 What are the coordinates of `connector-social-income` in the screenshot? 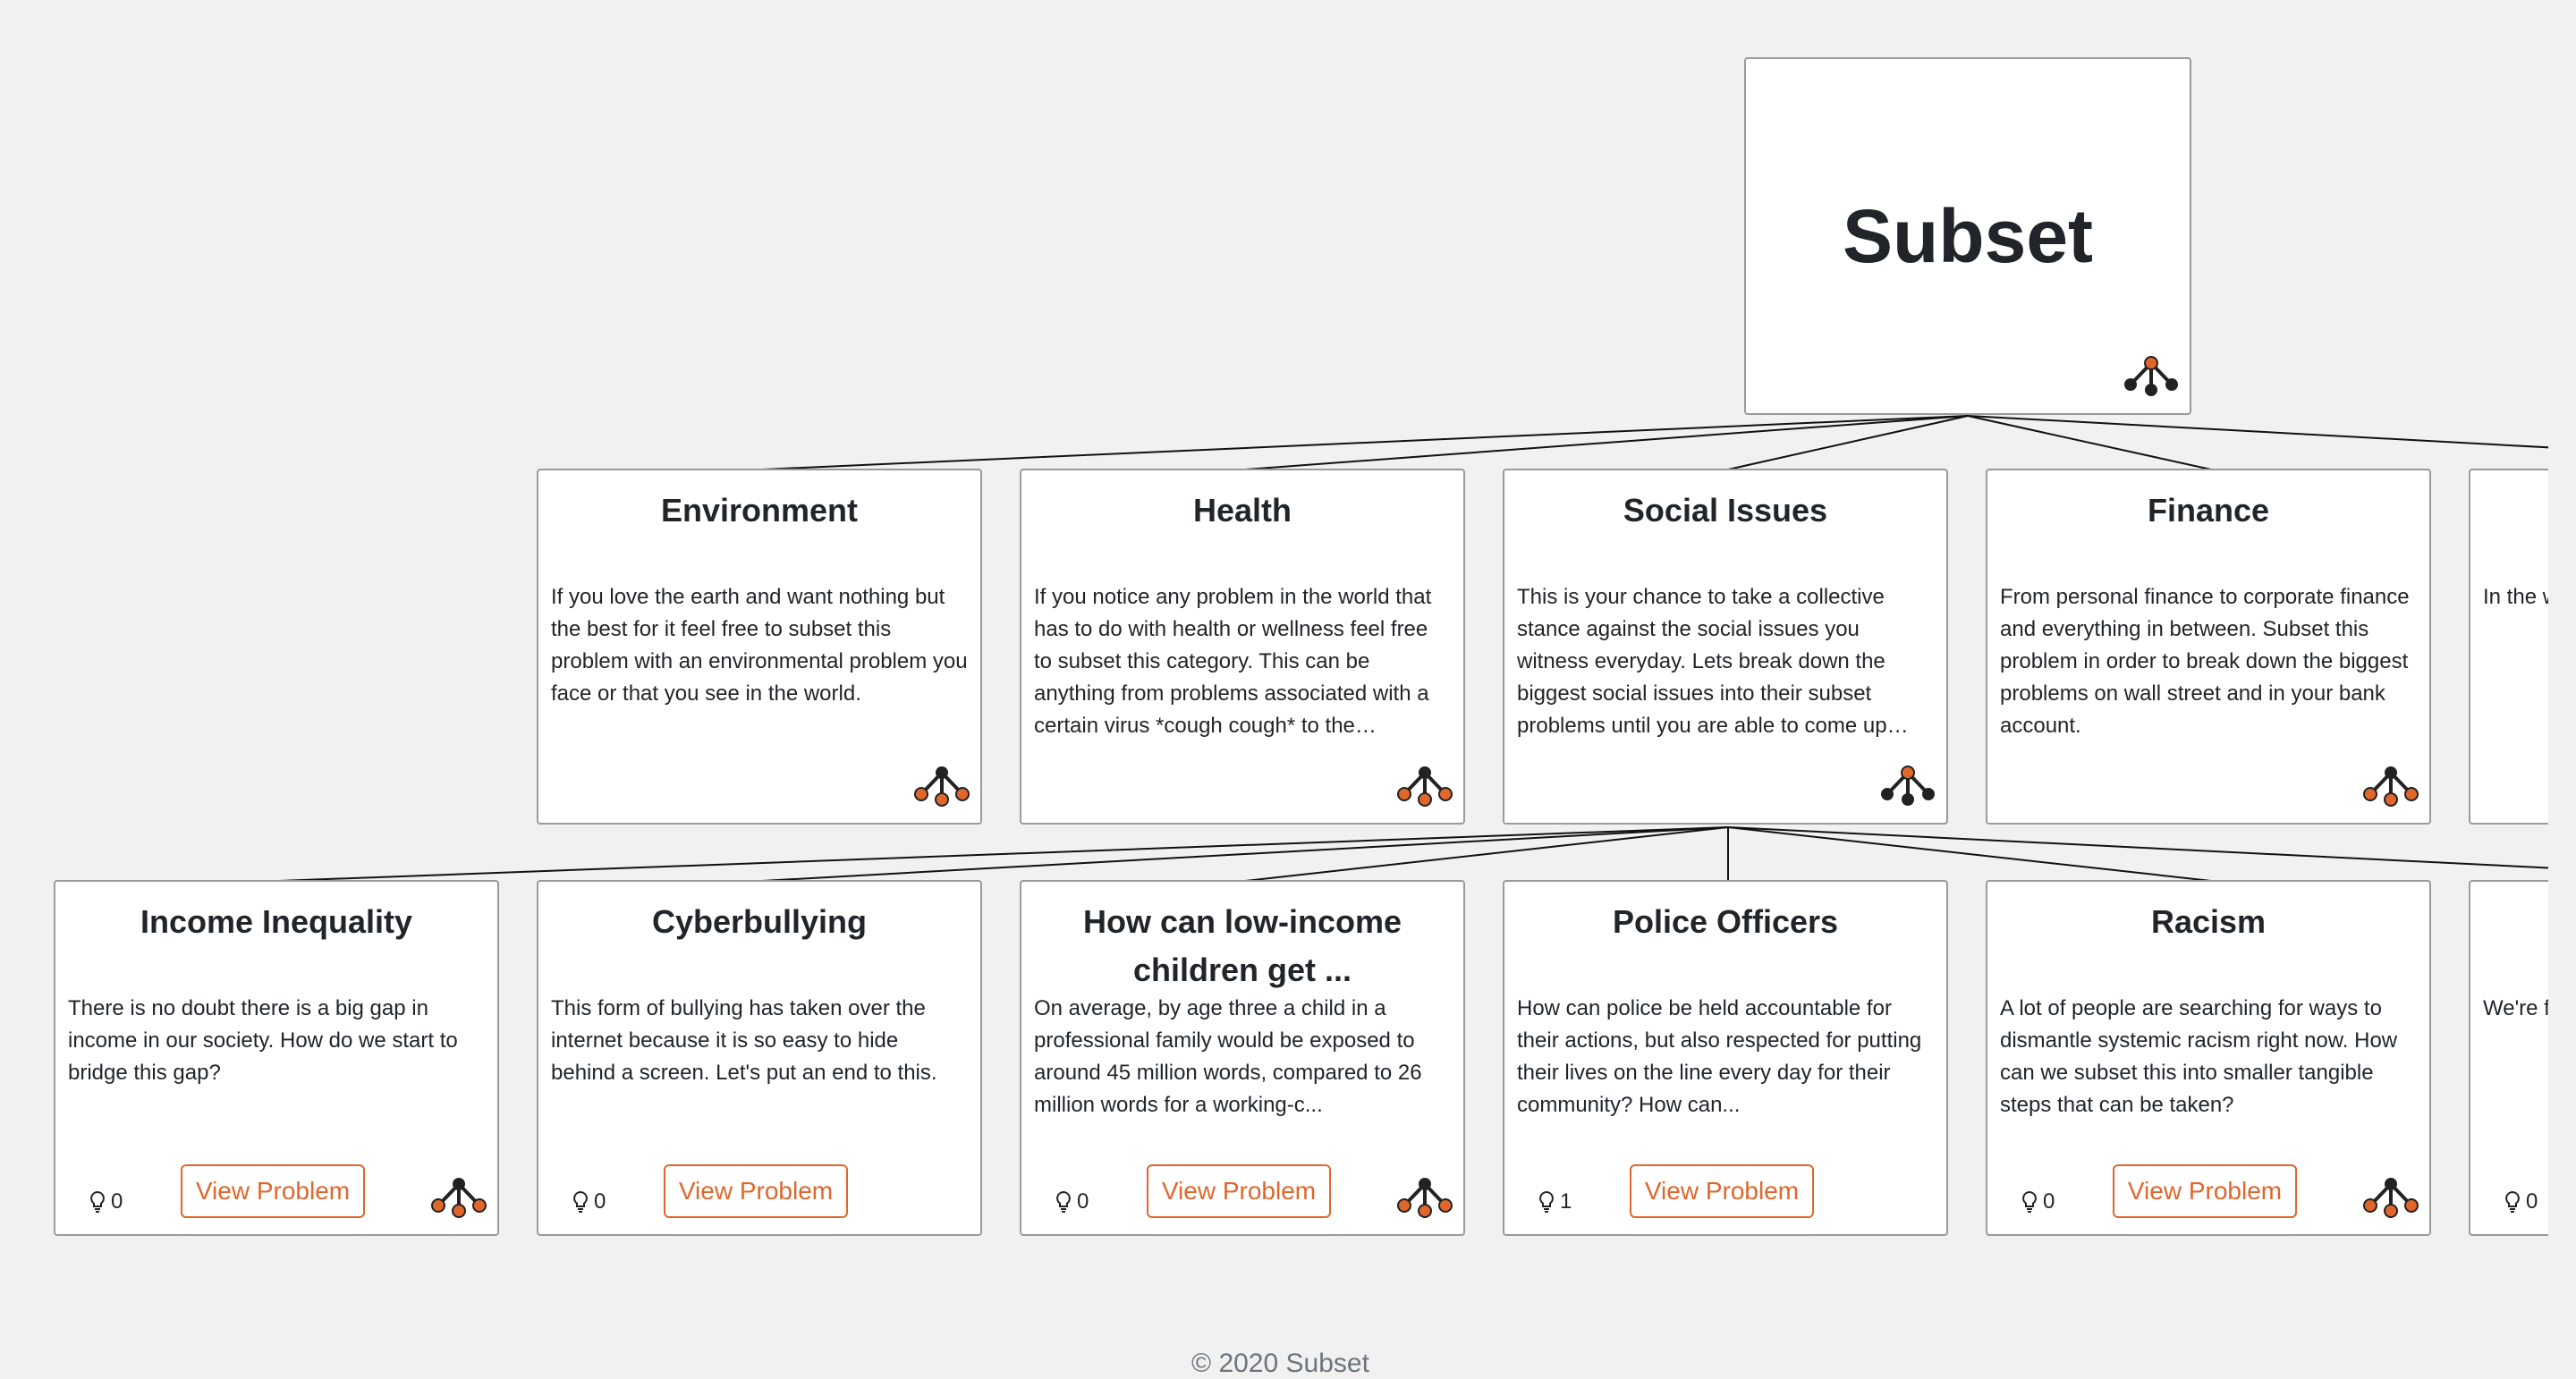 It's located at (1003, 854).